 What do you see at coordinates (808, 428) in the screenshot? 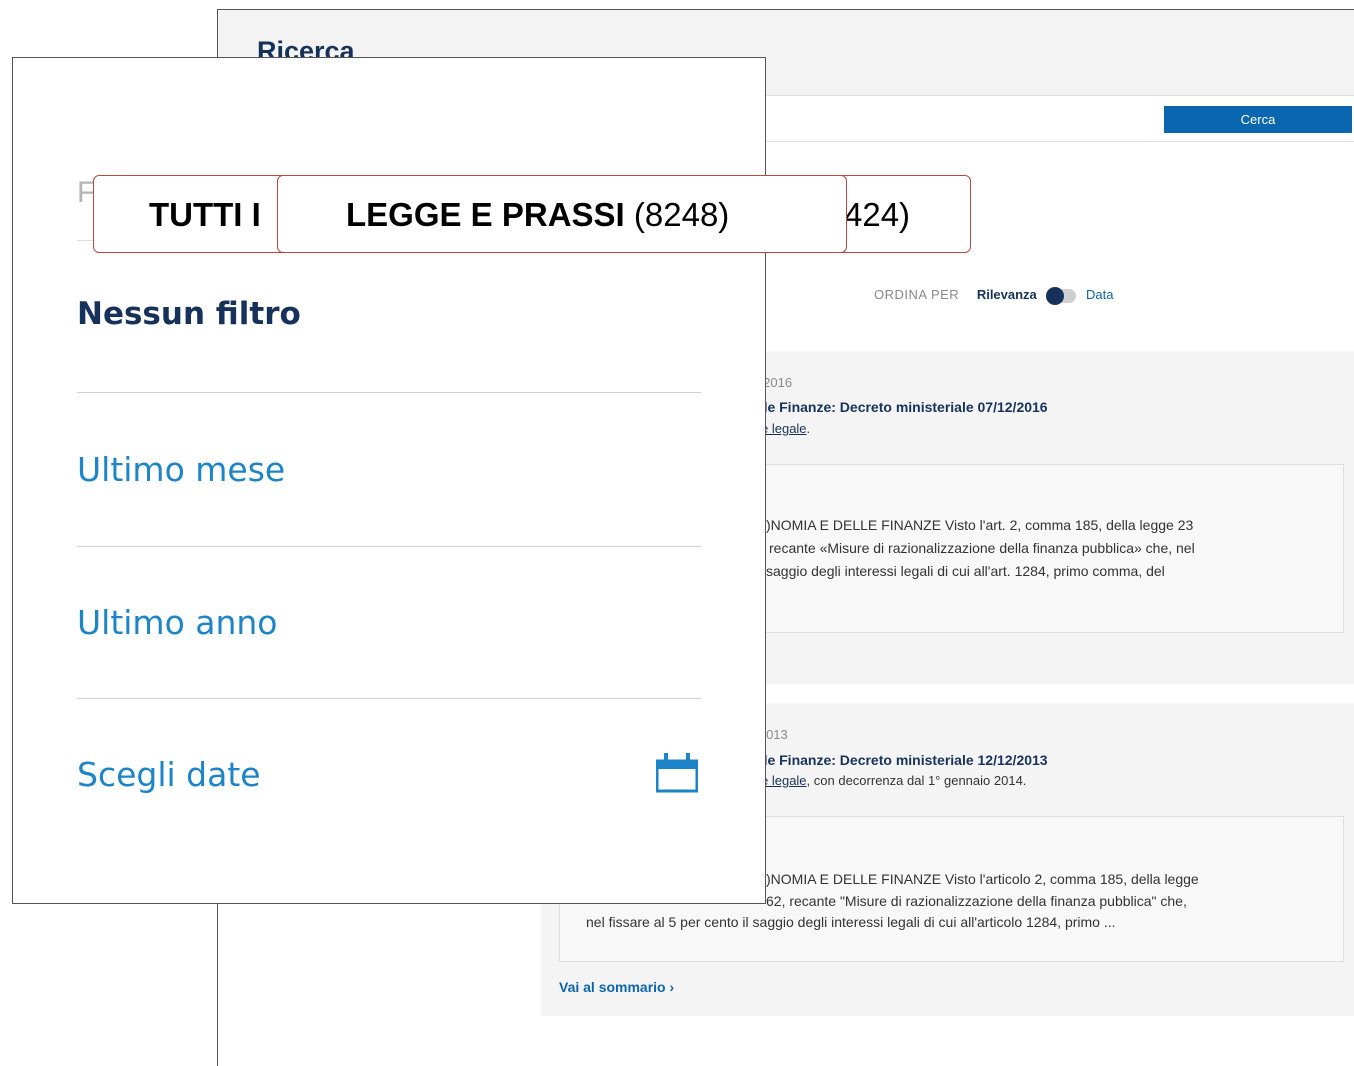
I see `result-subtitle-rest: .` at bounding box center [808, 428].